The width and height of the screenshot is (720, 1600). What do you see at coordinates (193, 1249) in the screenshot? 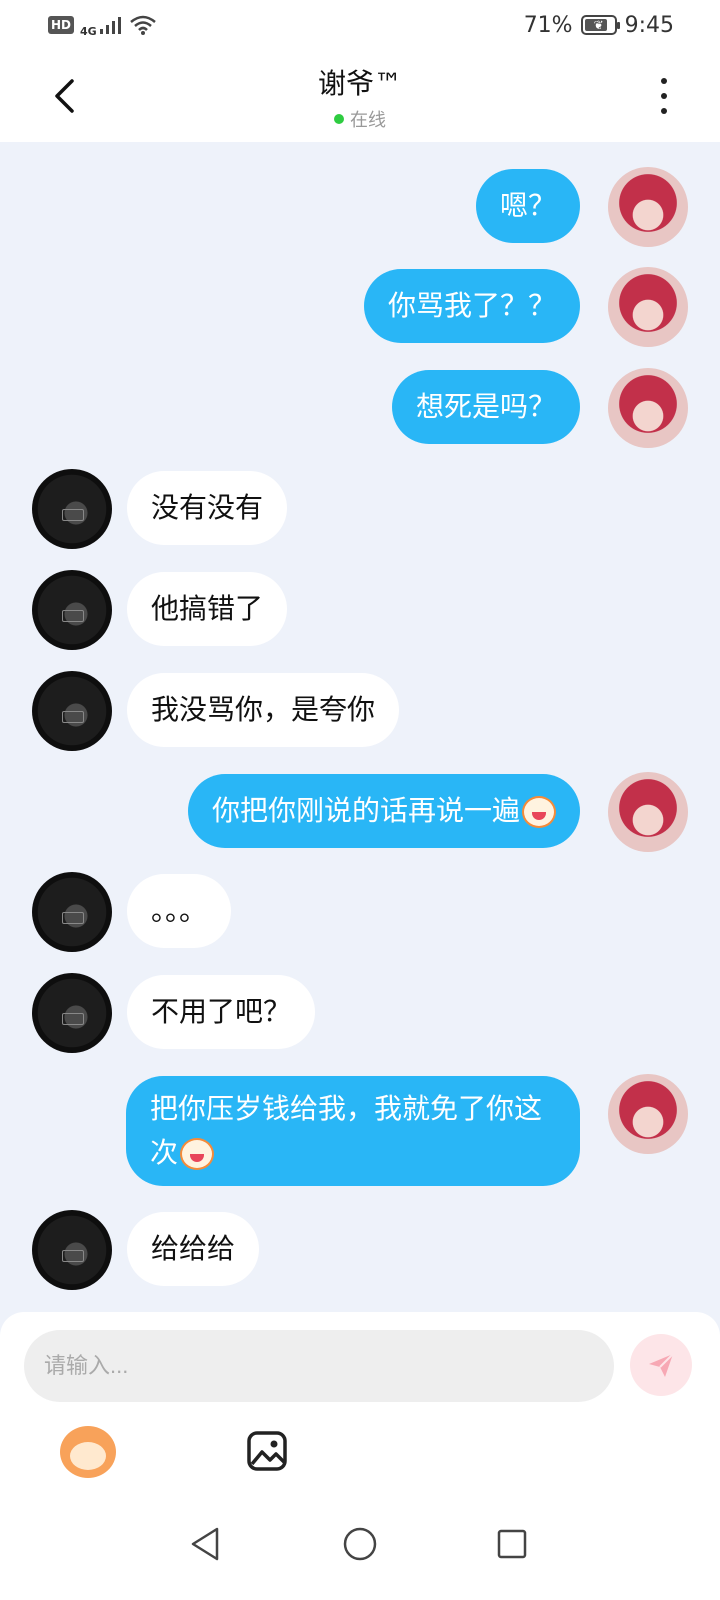
I see `message-bubble: 给给给` at bounding box center [193, 1249].